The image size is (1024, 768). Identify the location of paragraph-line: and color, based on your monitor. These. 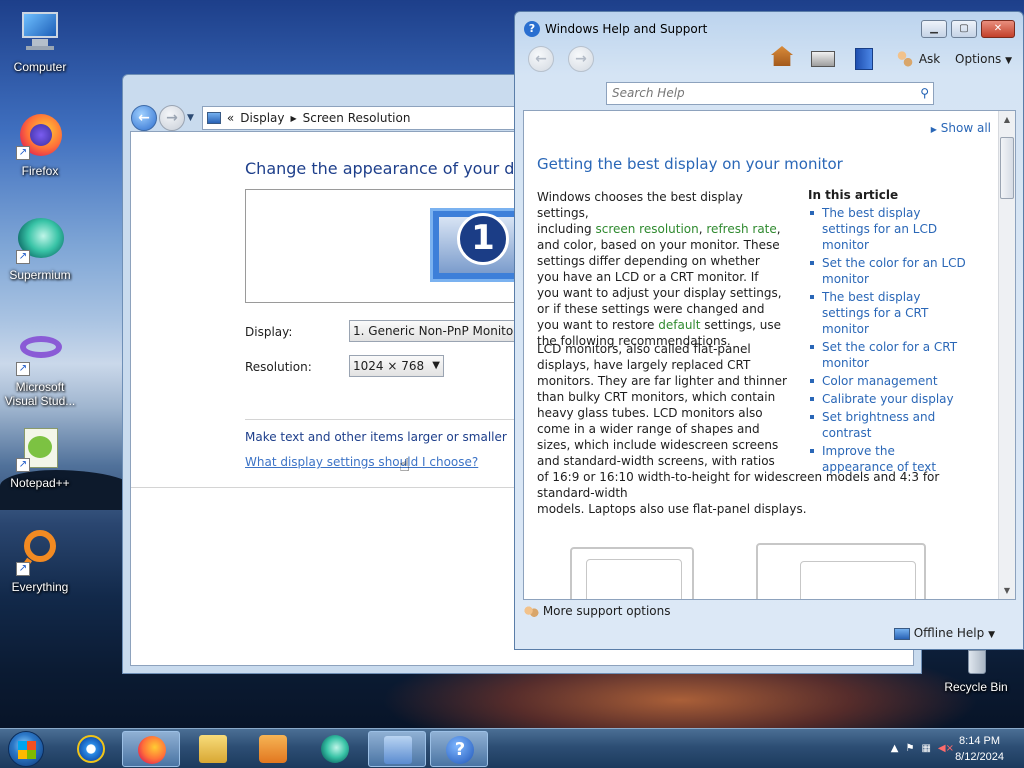
(658, 245).